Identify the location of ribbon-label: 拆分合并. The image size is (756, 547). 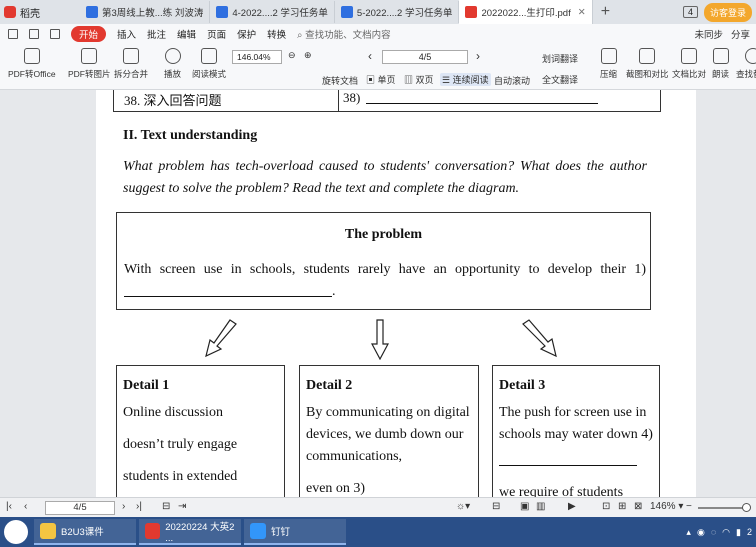
(131, 74).